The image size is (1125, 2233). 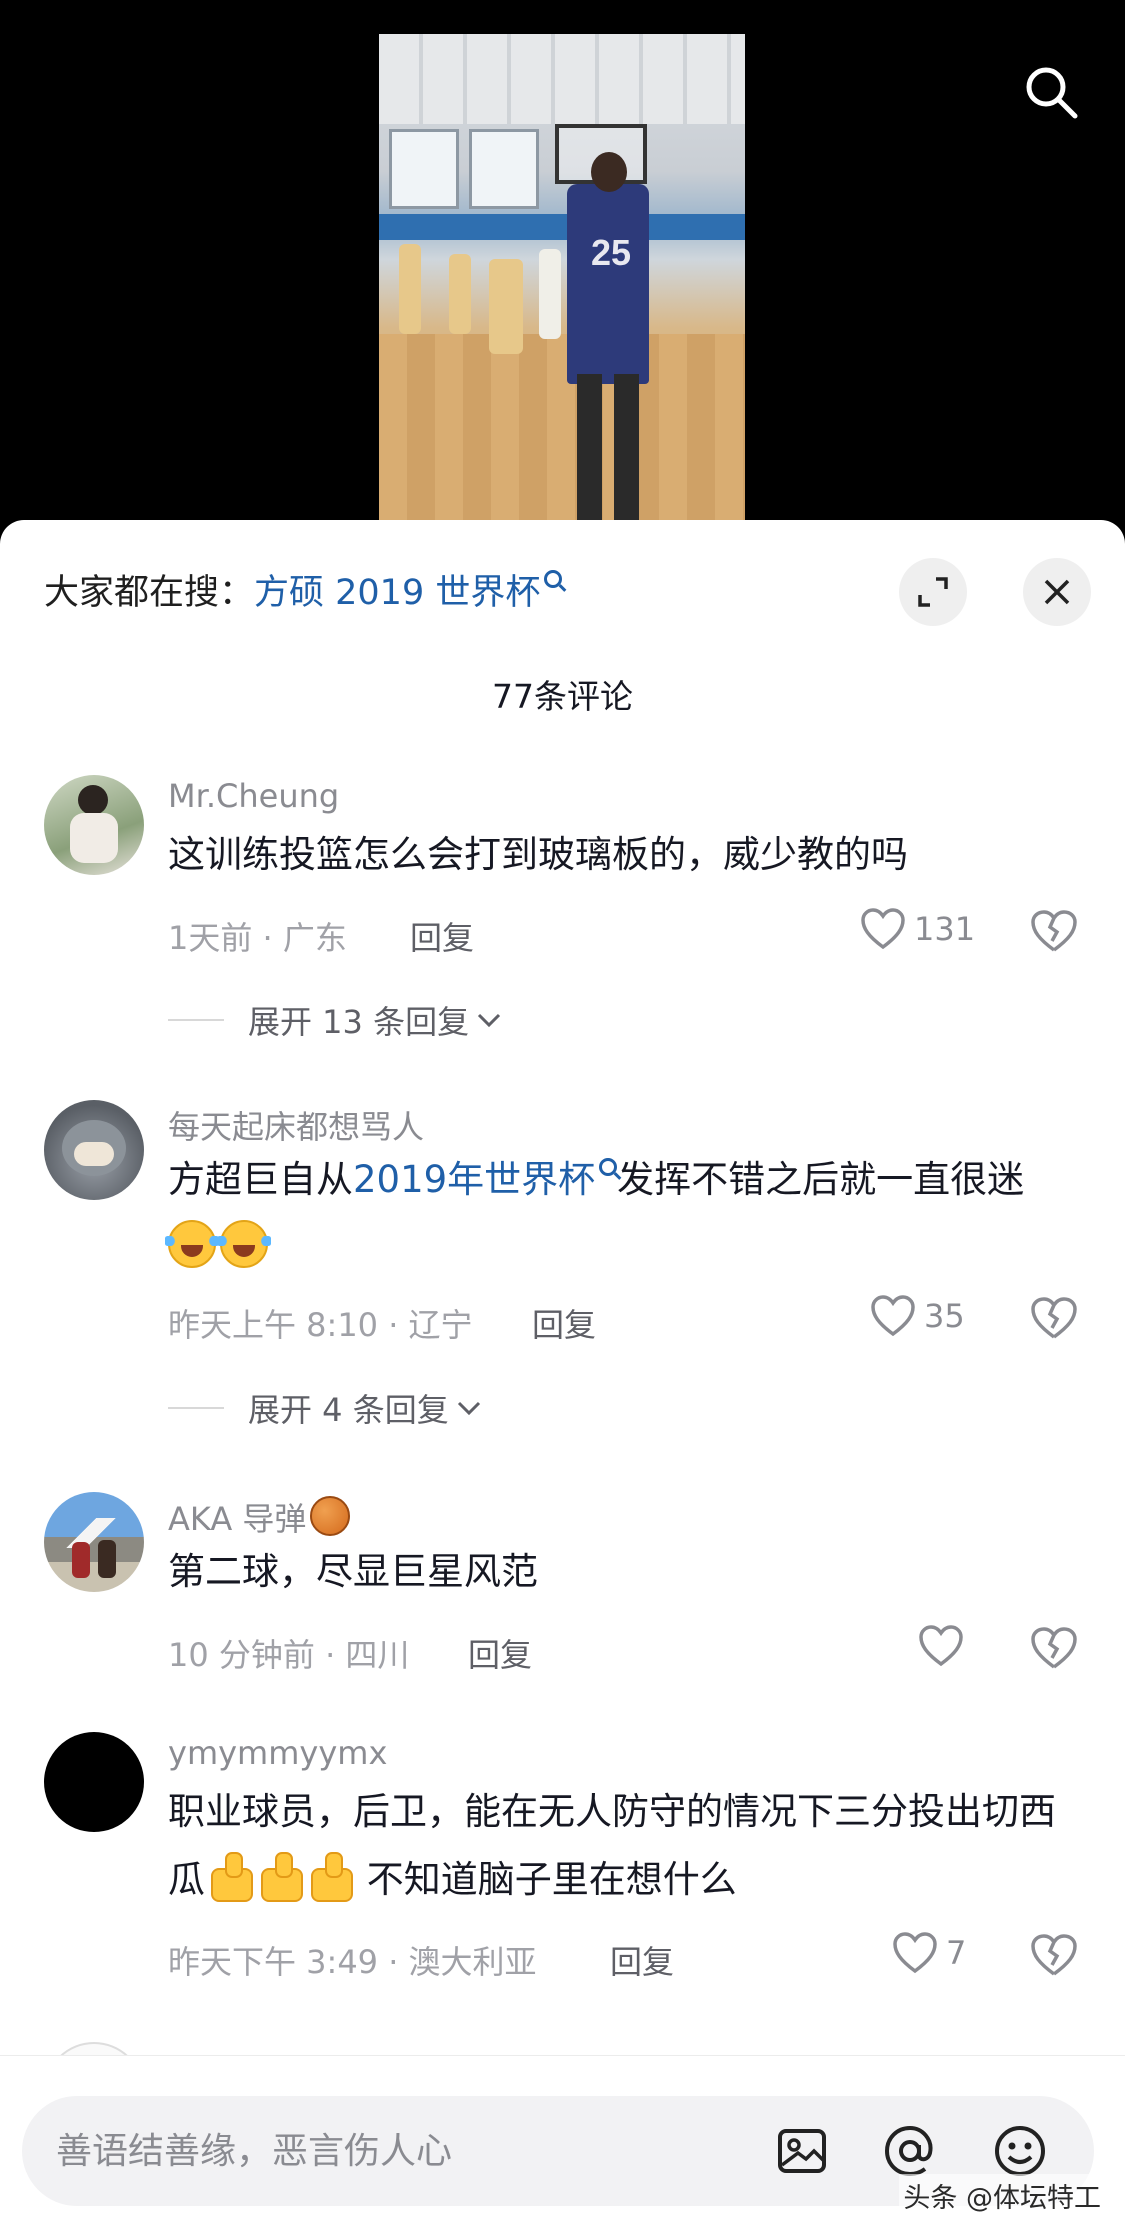 I want to click on image-icon, so click(x=802, y=2151).